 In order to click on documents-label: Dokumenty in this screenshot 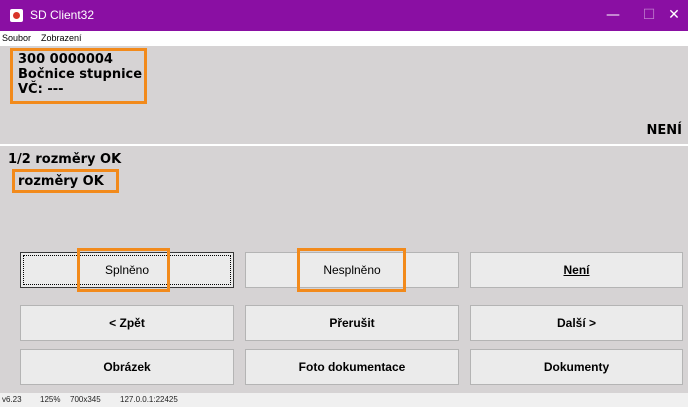, I will do `click(576, 367)`.